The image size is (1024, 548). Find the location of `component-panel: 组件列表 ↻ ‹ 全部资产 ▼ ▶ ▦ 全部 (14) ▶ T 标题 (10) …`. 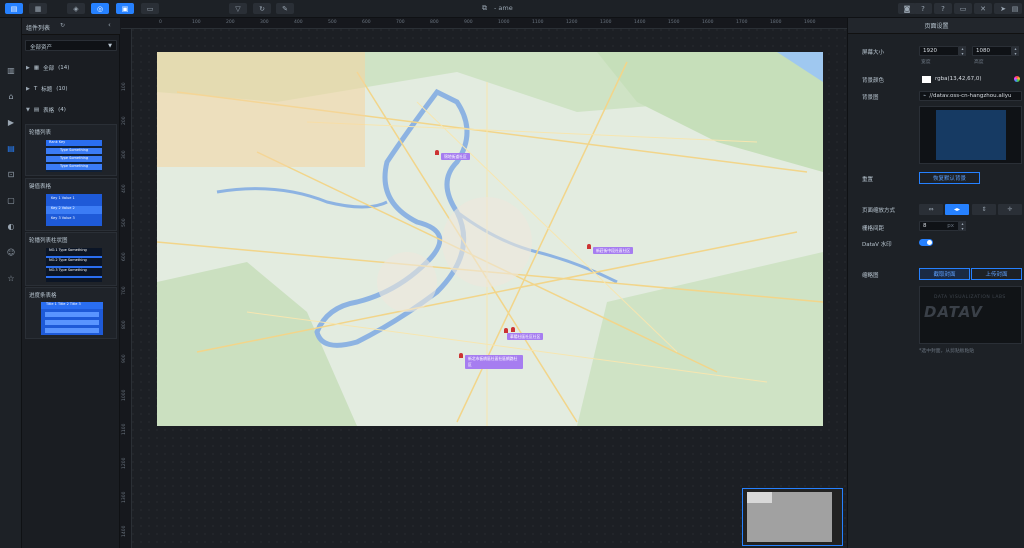

component-panel: 组件列表 ↻ ‹ 全部资产 ▼ ▶ ▦ 全部 (14) ▶ T 标题 (10) … is located at coordinates (71, 283).